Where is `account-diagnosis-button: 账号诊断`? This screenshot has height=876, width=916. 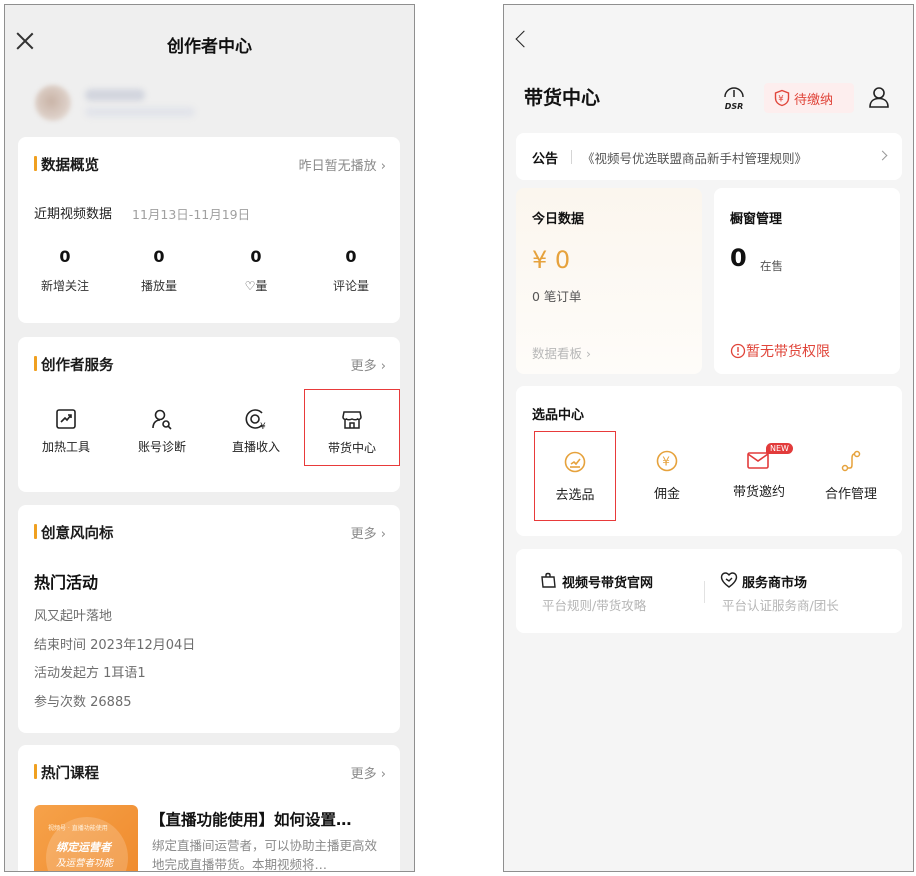 account-diagnosis-button: 账号诊断 is located at coordinates (162, 427).